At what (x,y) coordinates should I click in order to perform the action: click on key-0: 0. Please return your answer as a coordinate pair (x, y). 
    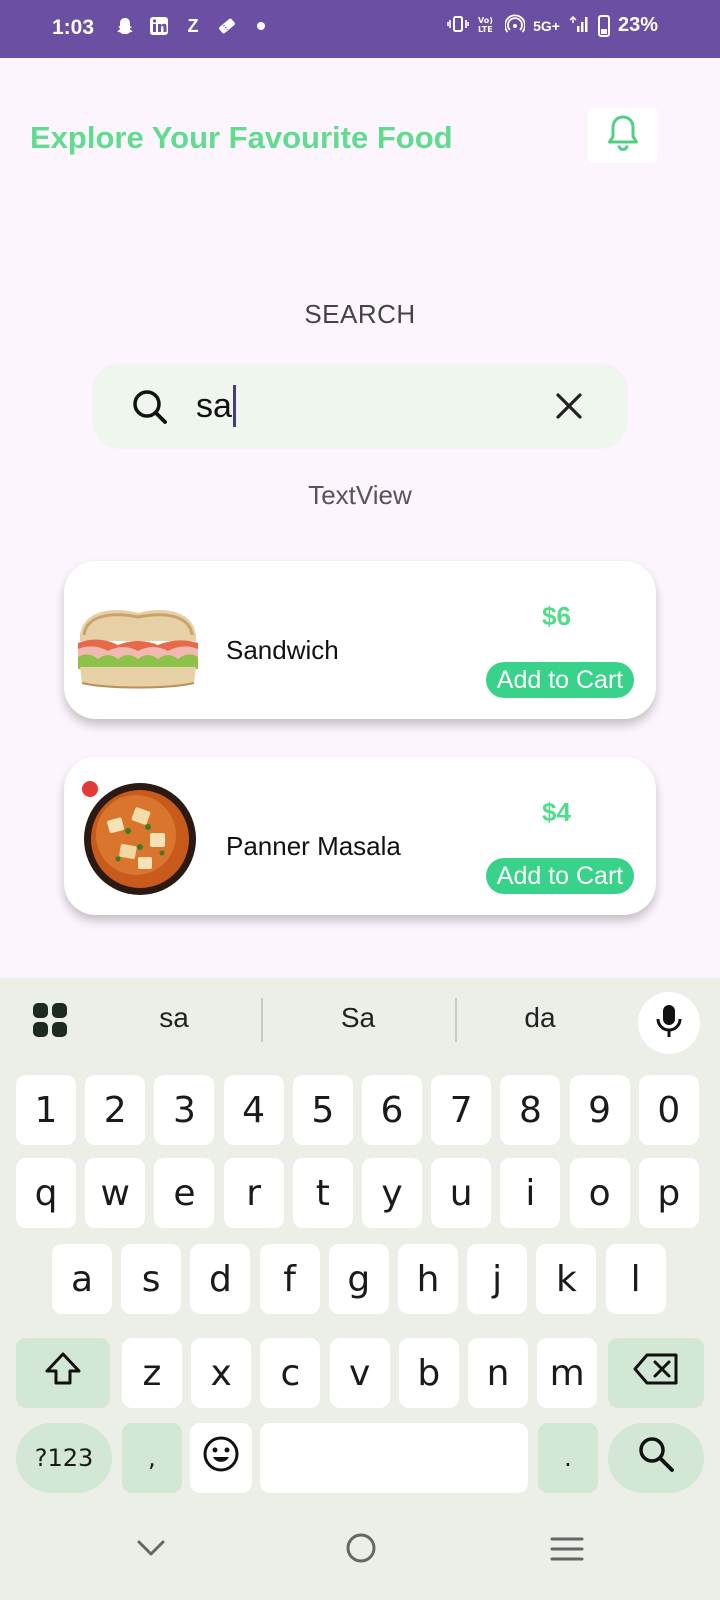
    Looking at the image, I should click on (668, 1110).